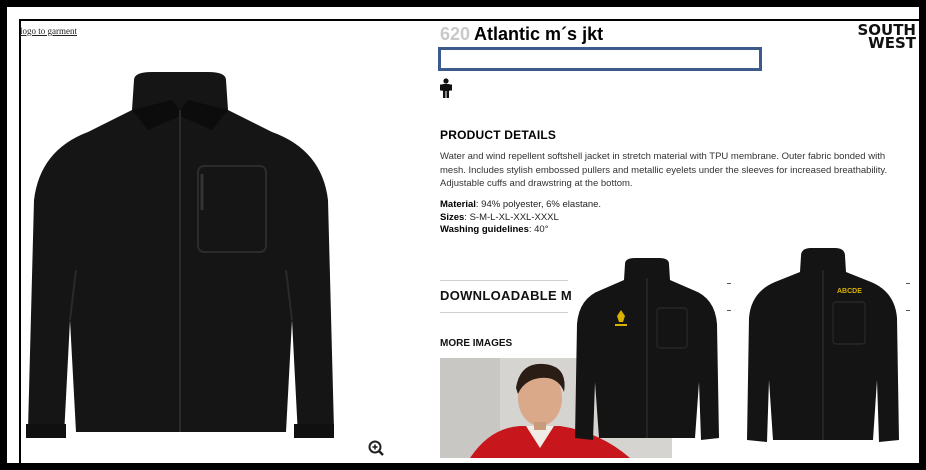 The height and width of the screenshot is (470, 926). What do you see at coordinates (538, 204) in the screenshot?
I see `material-value: : 94% polyester, 6% elastane.` at bounding box center [538, 204].